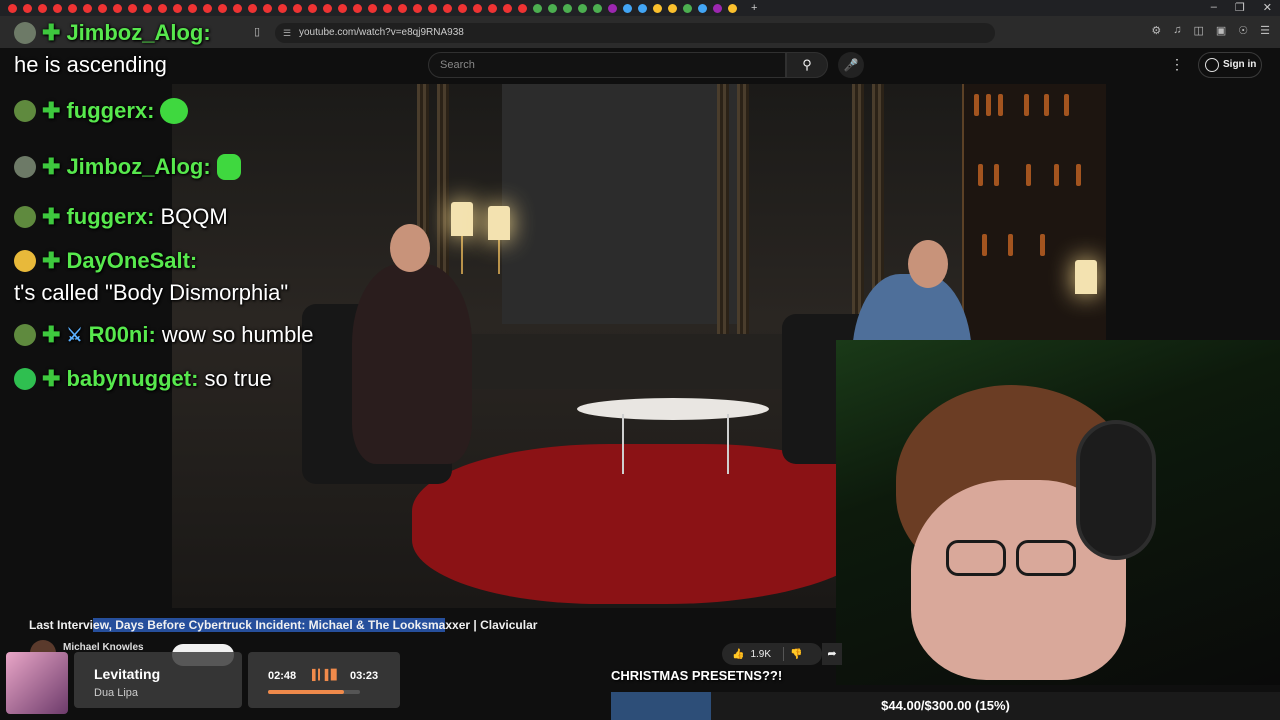 The width and height of the screenshot is (1280, 720). Describe the element at coordinates (1177, 64) in the screenshot. I see `more-options-icon: ⋮` at that location.